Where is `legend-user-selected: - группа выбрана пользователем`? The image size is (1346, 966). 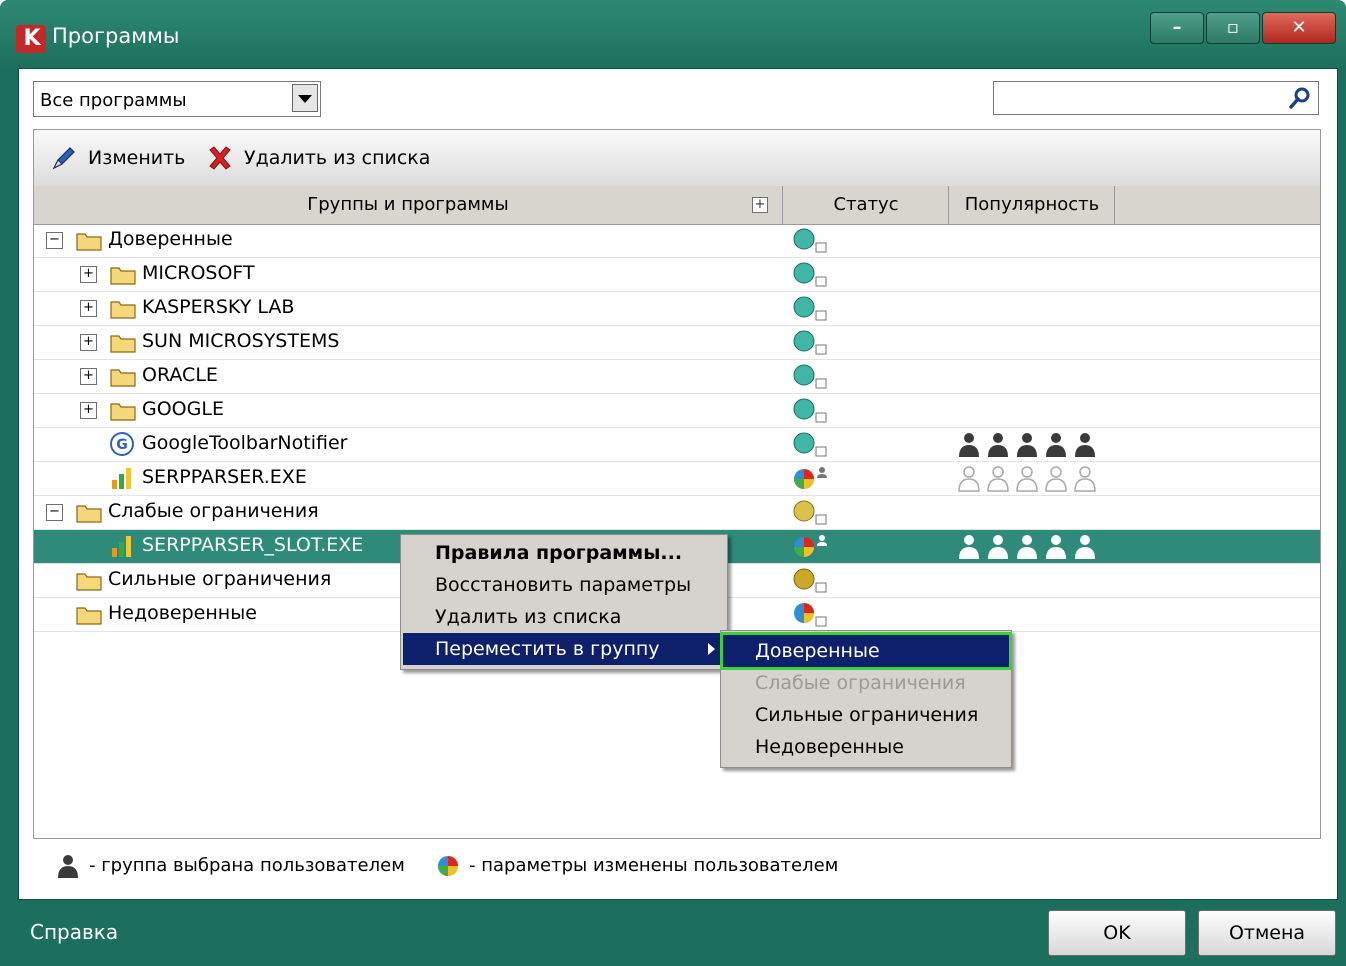
legend-user-selected: - группа выбрана пользователем is located at coordinates (247, 865).